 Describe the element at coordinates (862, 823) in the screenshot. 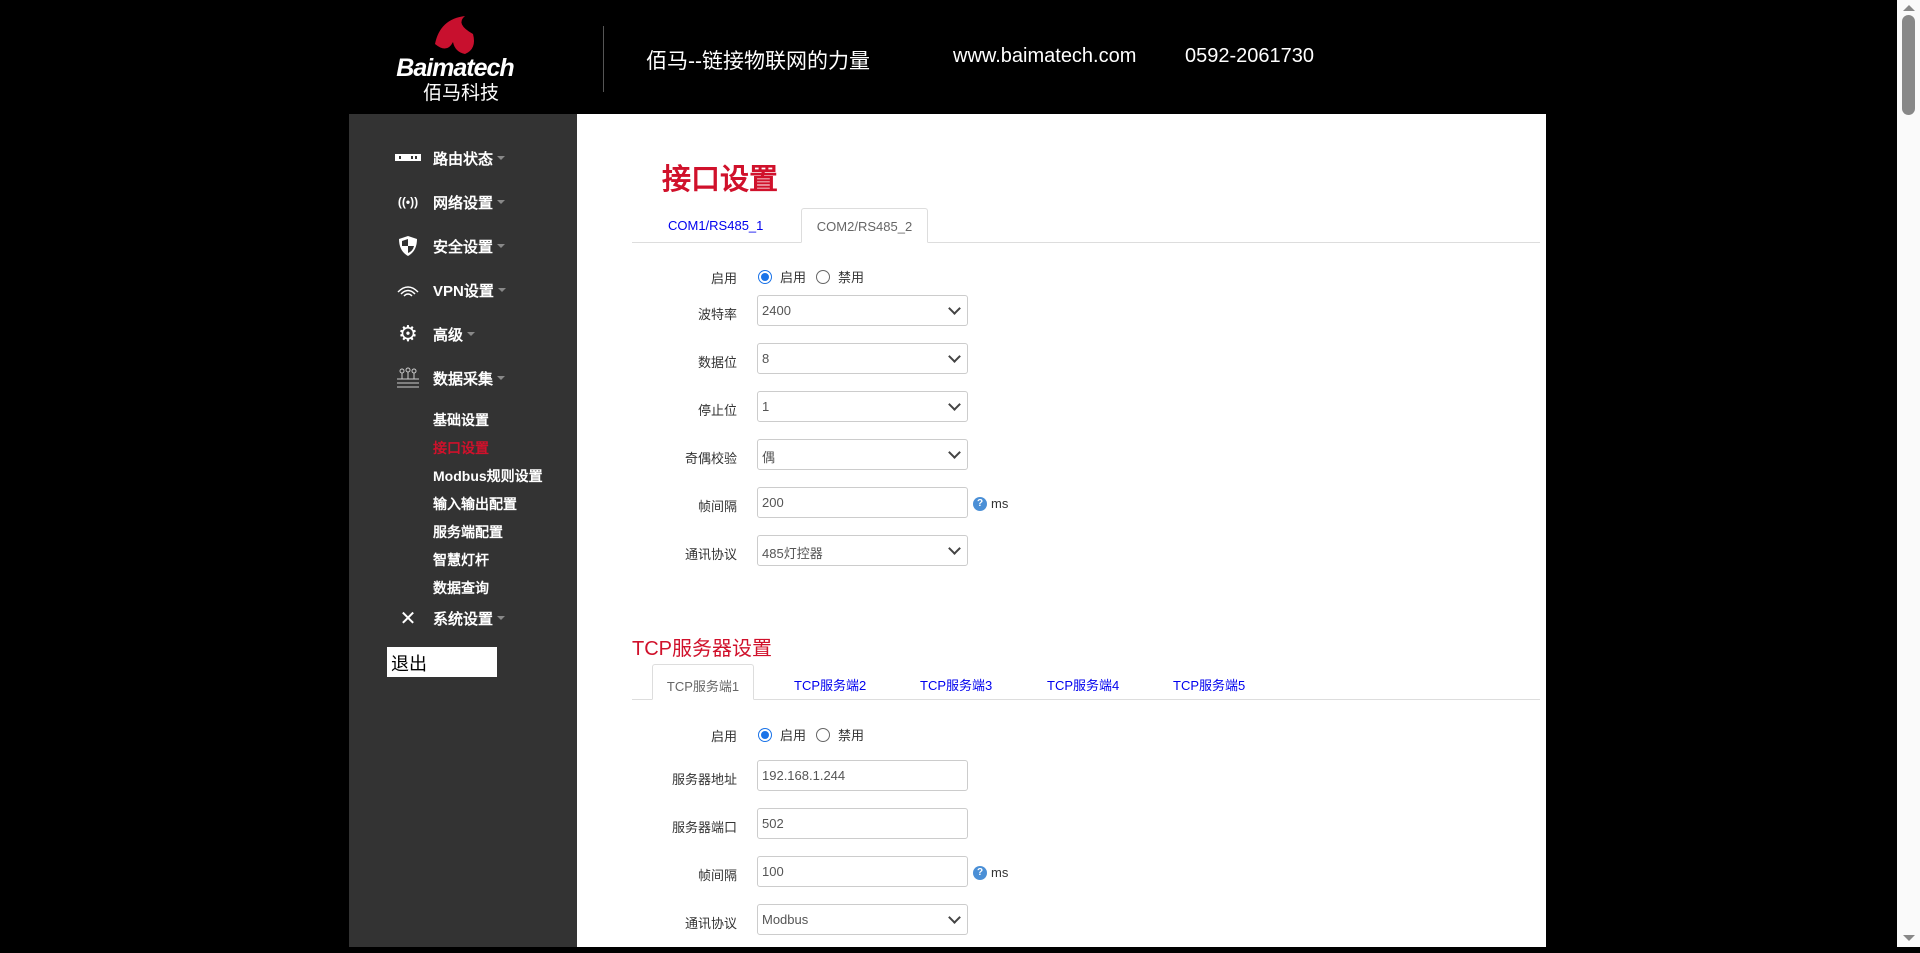

I see `server-port-input: 502` at that location.